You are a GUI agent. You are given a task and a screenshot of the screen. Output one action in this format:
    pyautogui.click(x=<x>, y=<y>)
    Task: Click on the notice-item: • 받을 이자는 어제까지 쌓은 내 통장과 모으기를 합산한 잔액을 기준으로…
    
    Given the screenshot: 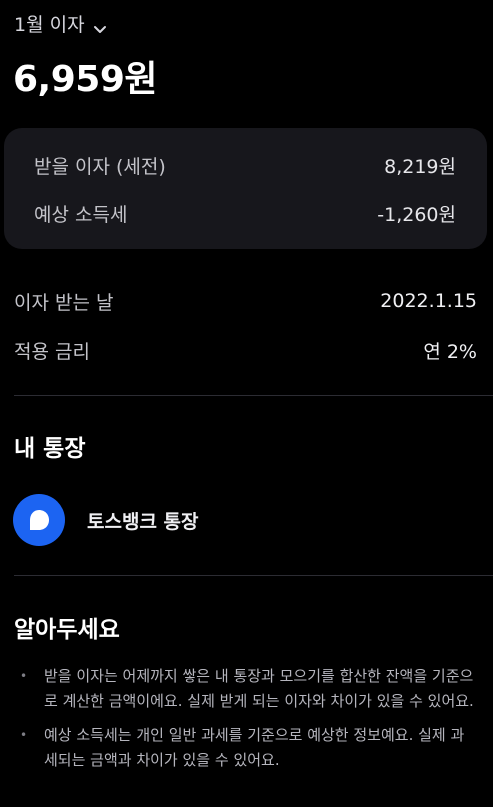 What is the action you would take?
    pyautogui.click(x=248, y=689)
    